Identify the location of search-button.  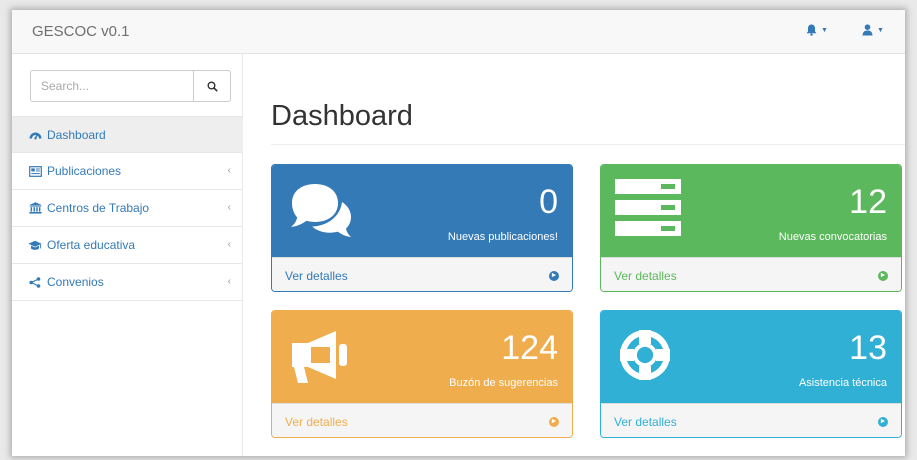
(212, 86).